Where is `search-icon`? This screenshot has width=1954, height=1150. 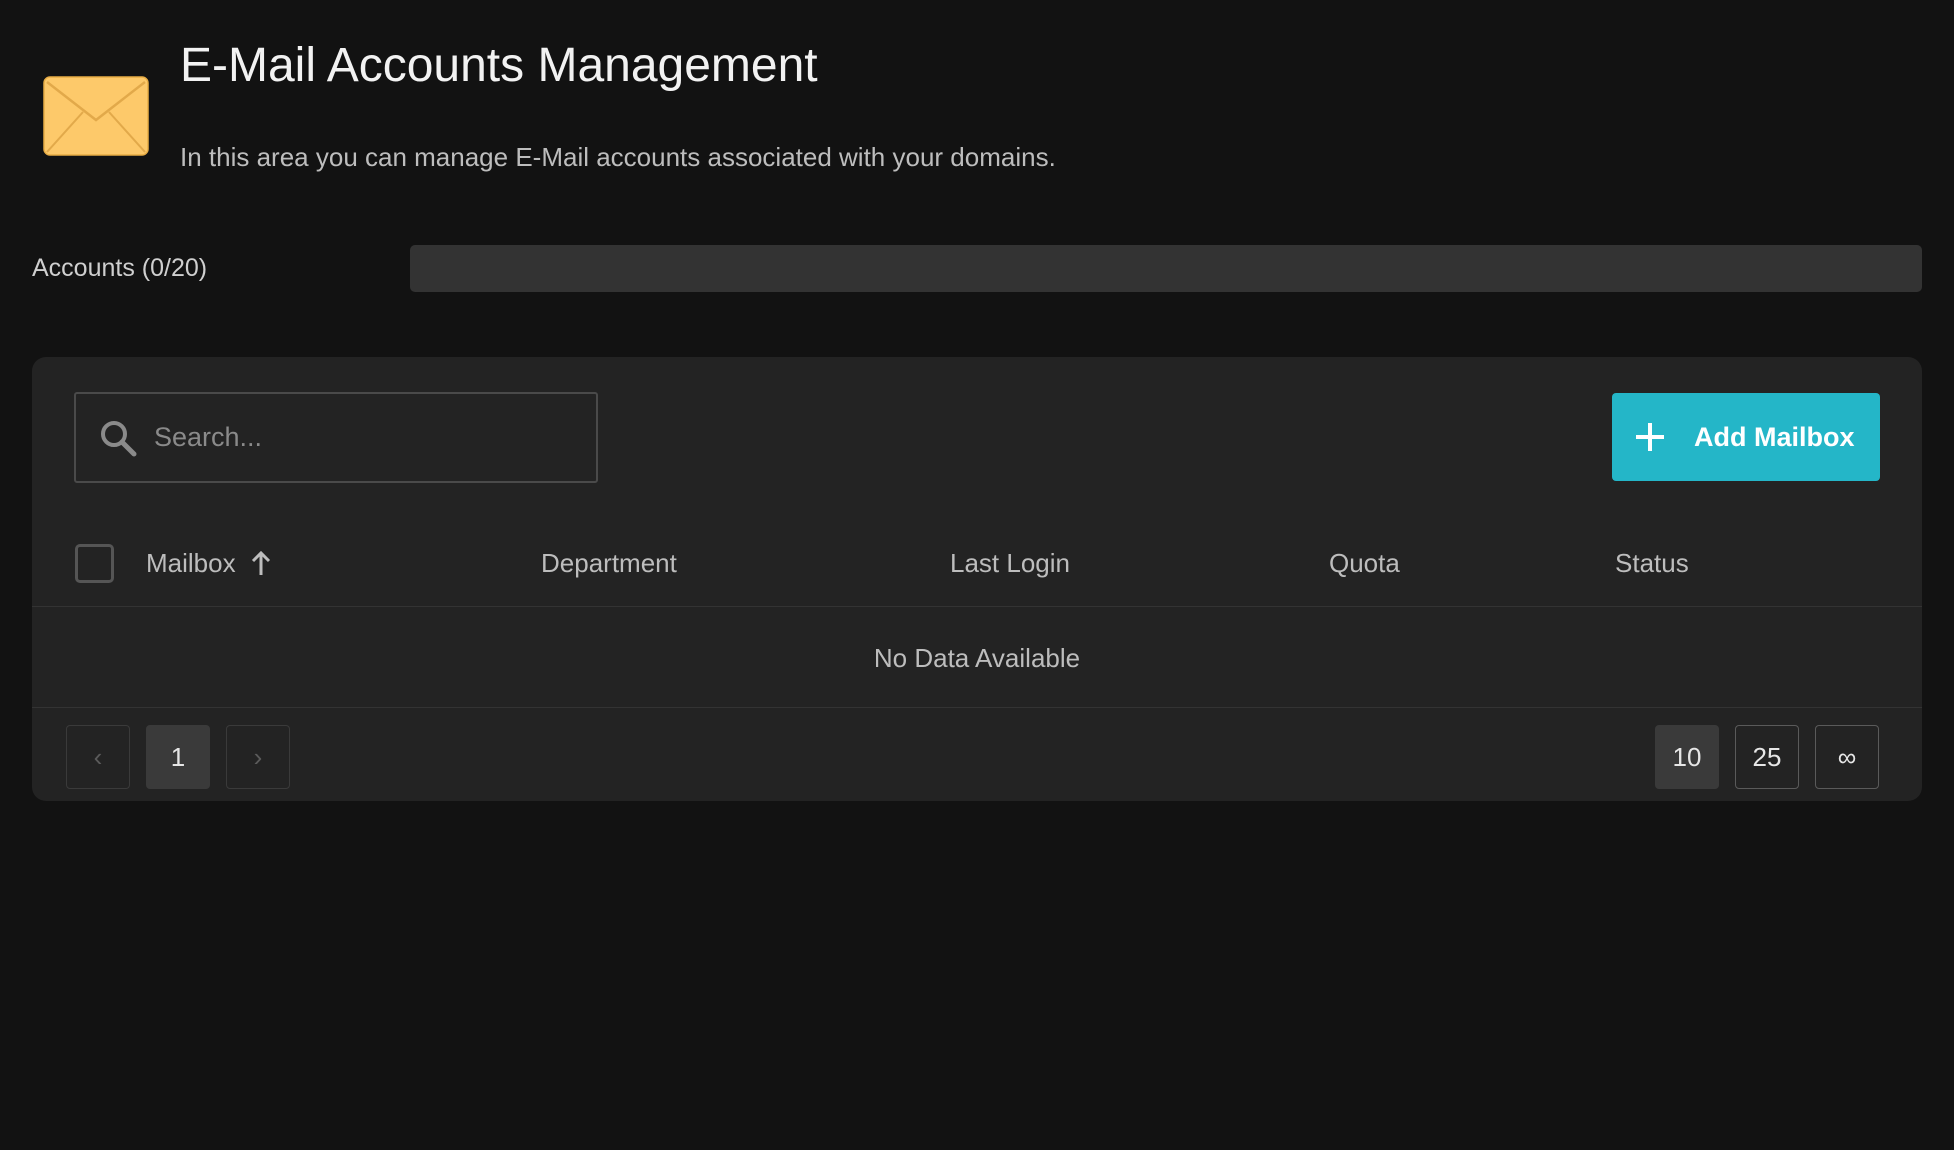 search-icon is located at coordinates (119, 439).